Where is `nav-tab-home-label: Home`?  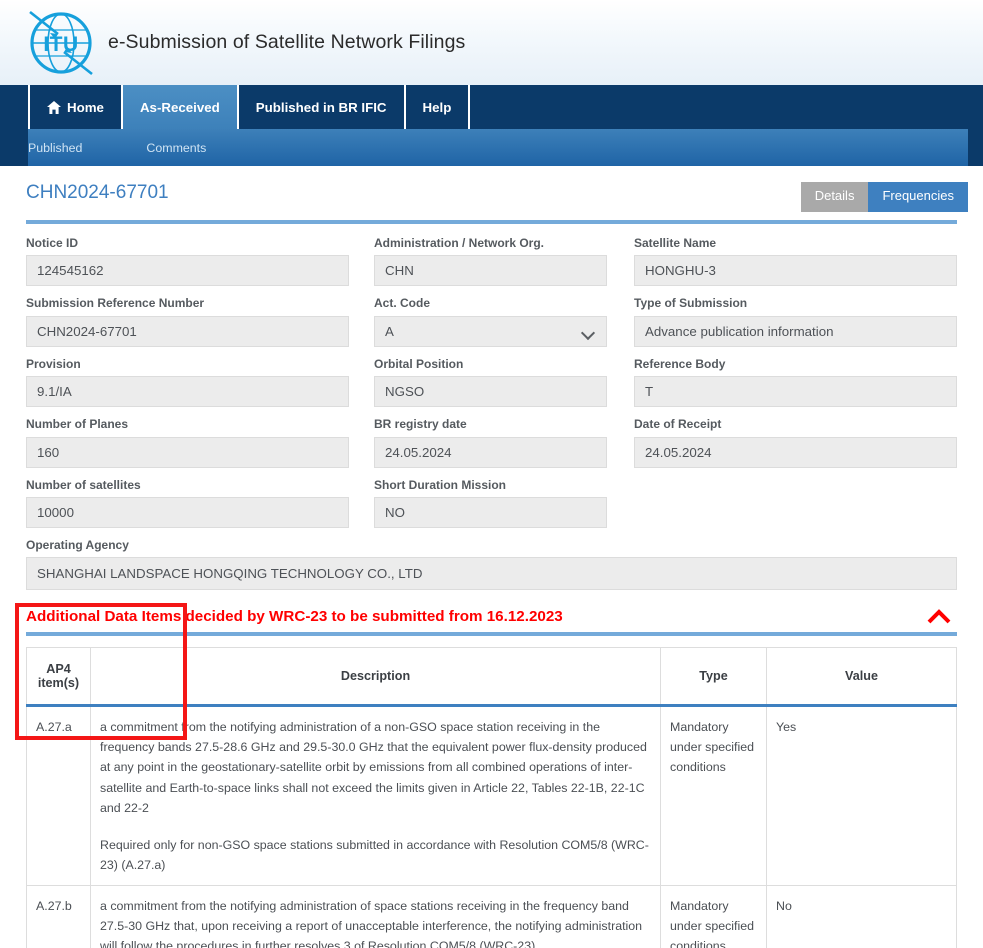
nav-tab-home-label: Home is located at coordinates (85, 107).